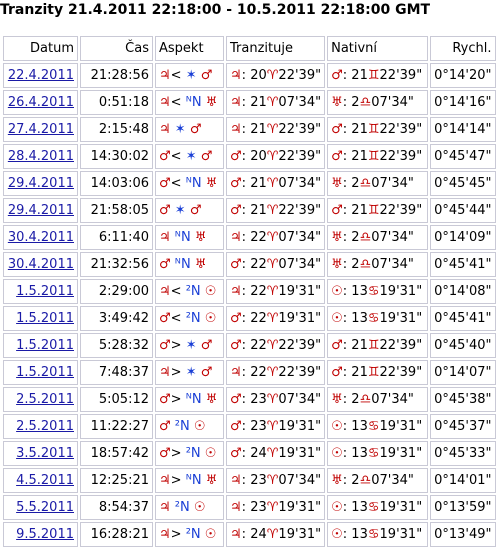 The width and height of the screenshot is (500, 549). Describe the element at coordinates (189, 345) in the screenshot. I see `aspect-cell: ♂> ✶ ♂` at that location.